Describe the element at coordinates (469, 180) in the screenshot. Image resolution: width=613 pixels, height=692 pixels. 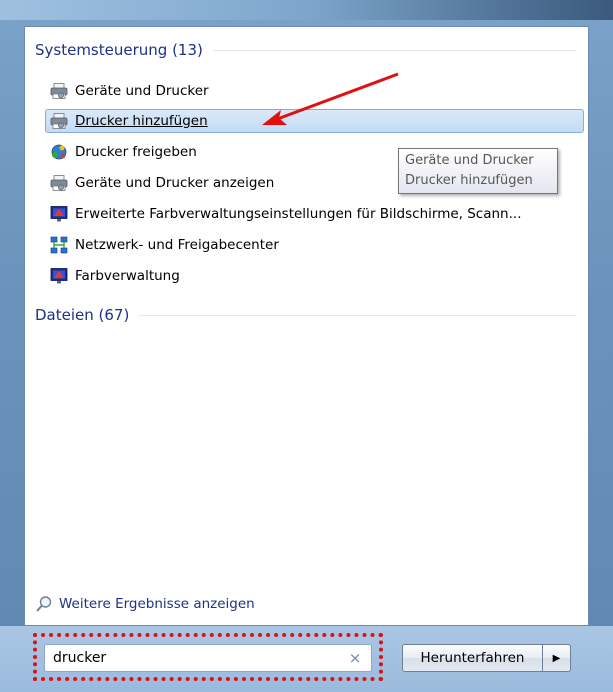
I see `tooltip-line-2: Drucker hinzufügen` at that location.